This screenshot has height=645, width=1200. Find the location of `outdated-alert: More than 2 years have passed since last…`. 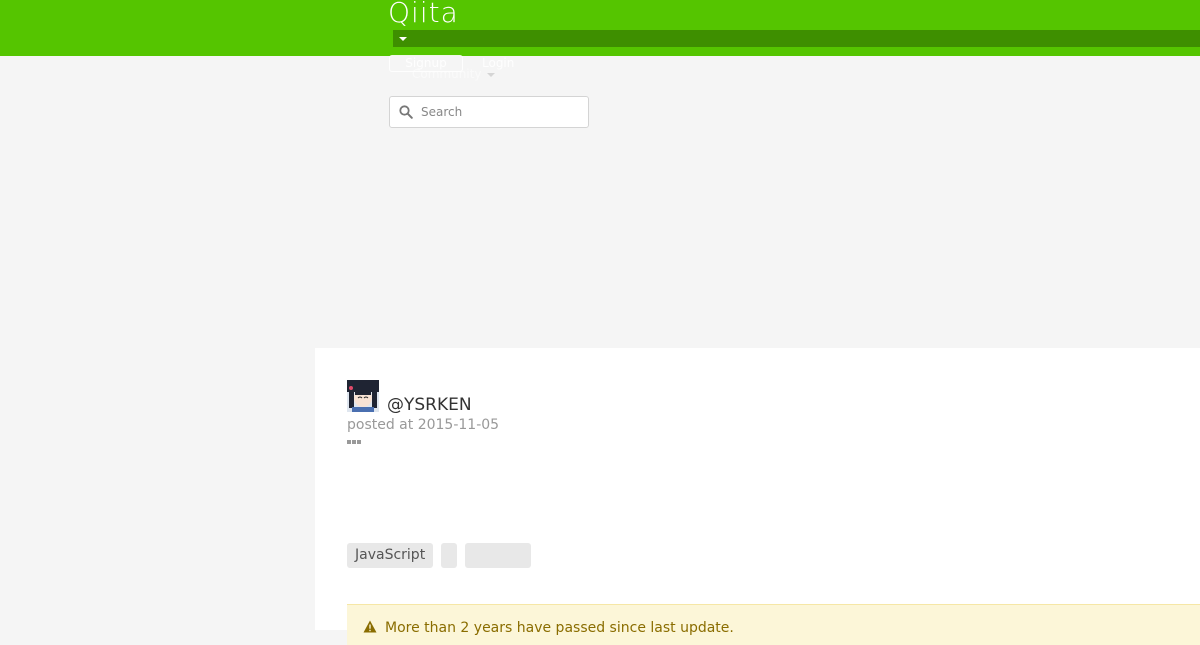

outdated-alert: More than 2 years have passed since last… is located at coordinates (773, 624).